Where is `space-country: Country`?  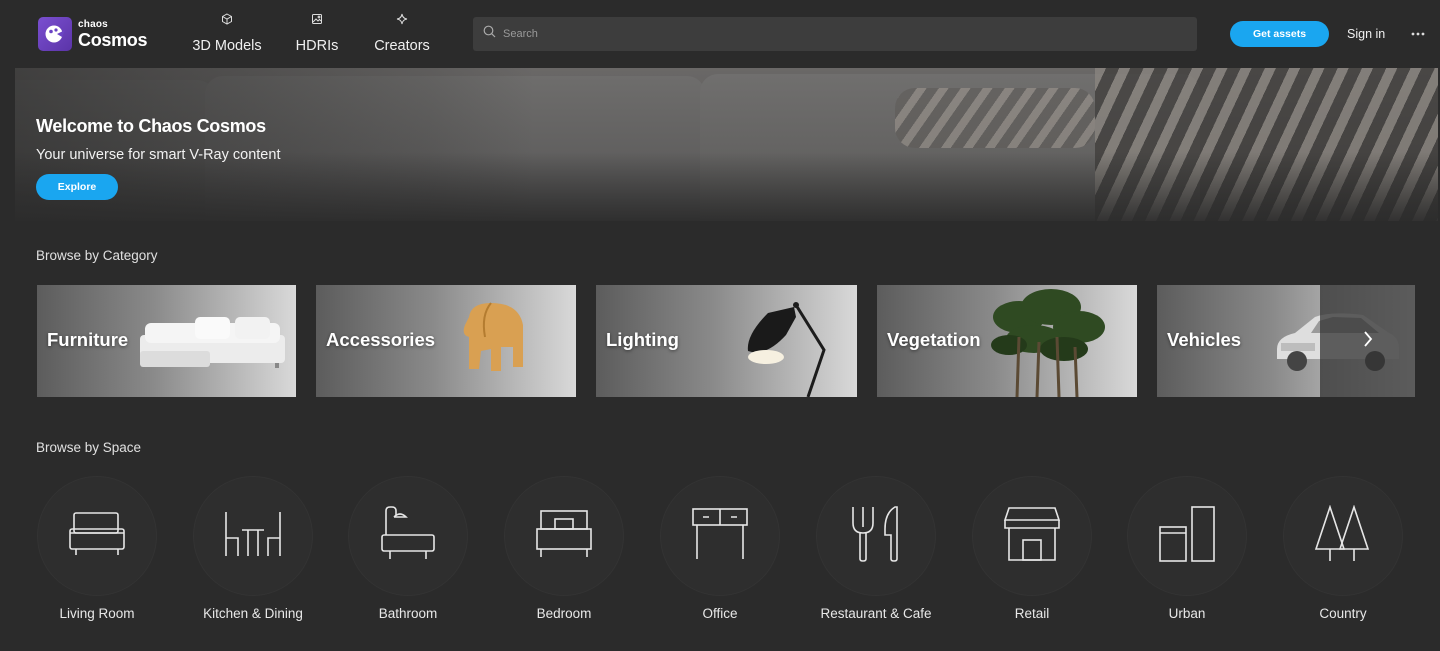
space-country: Country is located at coordinates (1343, 551).